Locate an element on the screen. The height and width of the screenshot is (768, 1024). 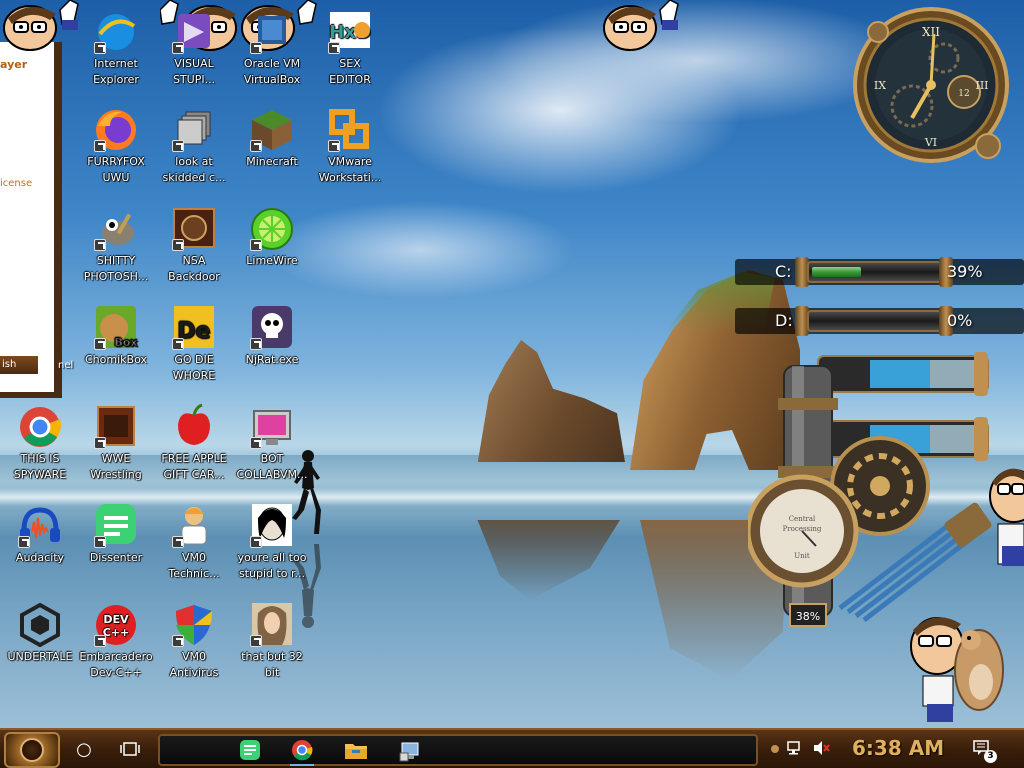
desktop-icon-undertale: UNDERTALE is located at coordinates (40, 633).